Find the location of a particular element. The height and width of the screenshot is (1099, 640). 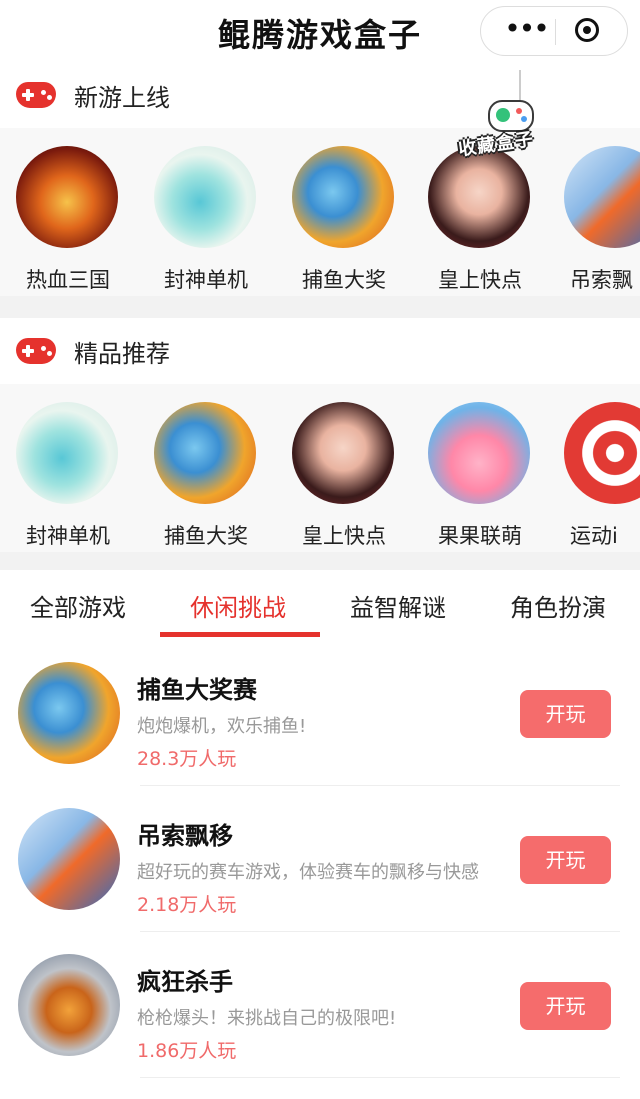

section-header: 精品推荐 is located at coordinates (320, 351).